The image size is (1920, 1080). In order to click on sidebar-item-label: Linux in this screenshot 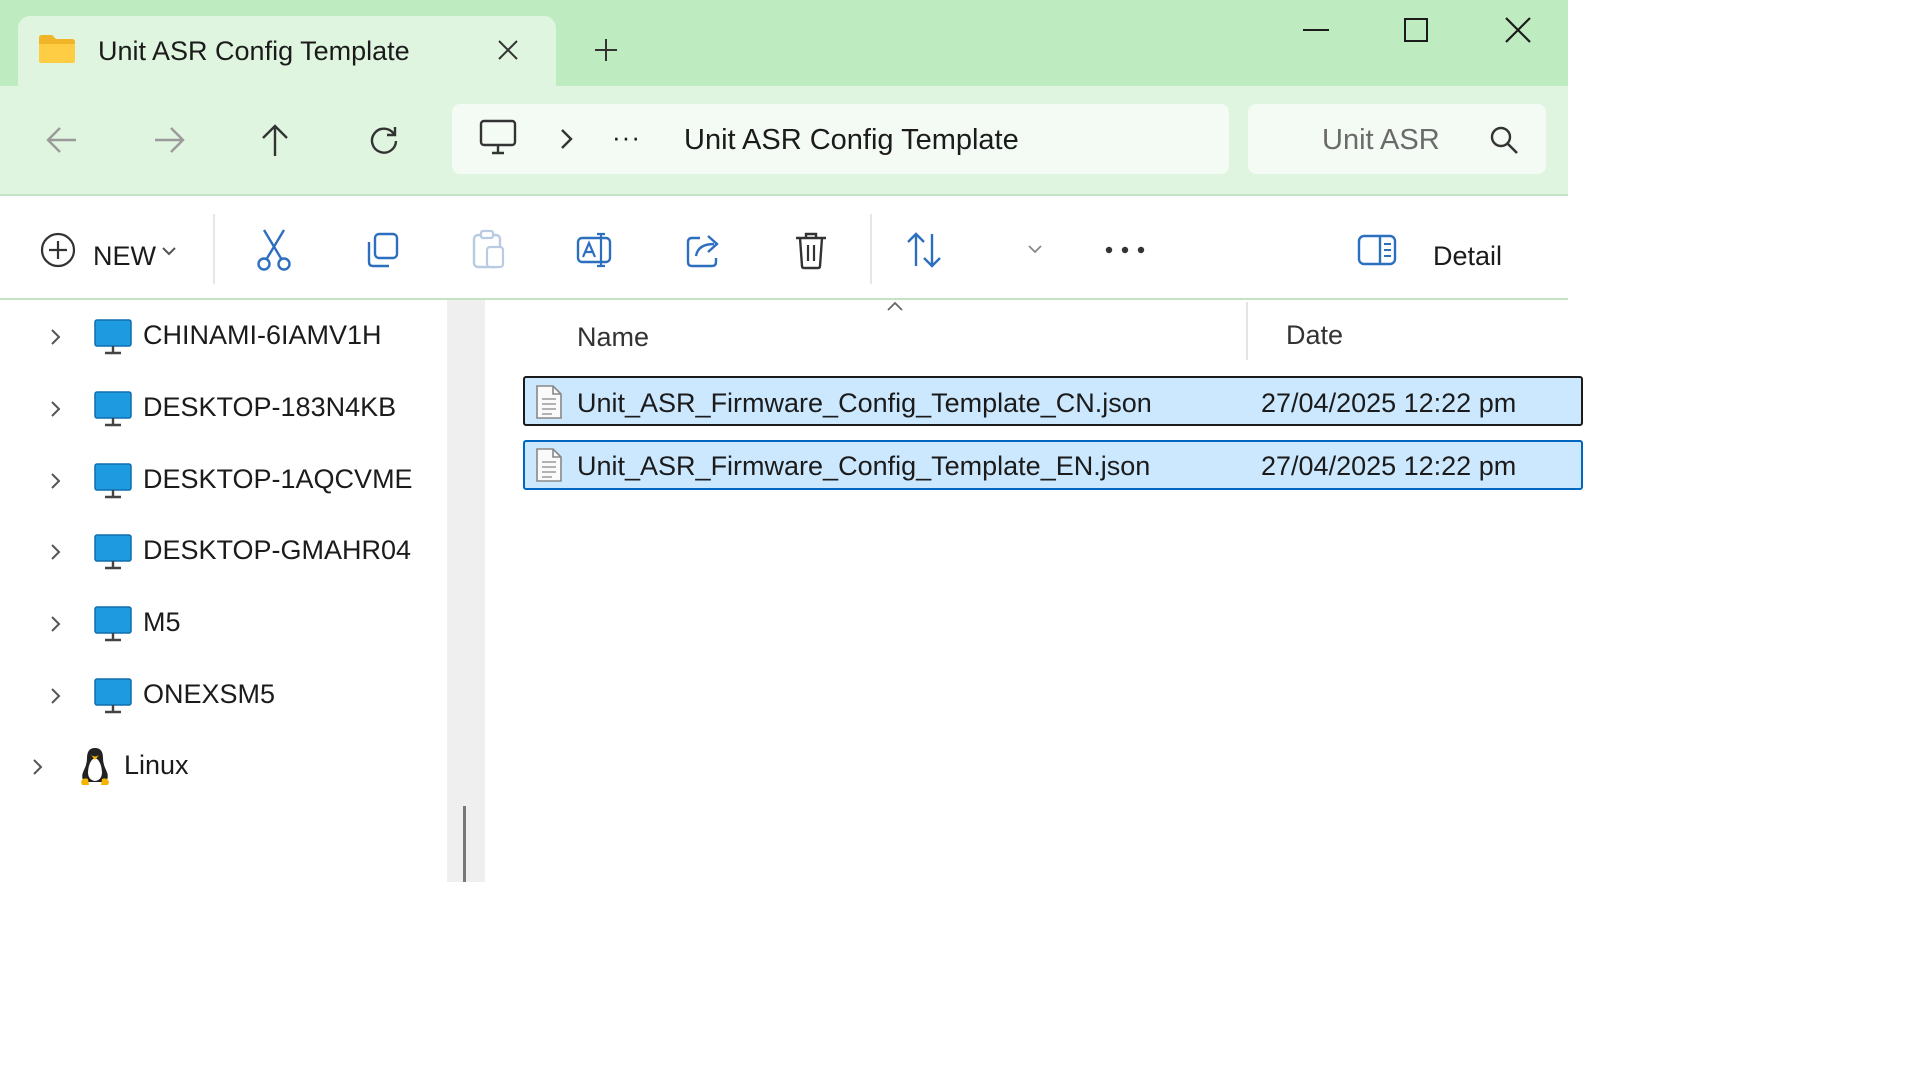, I will do `click(156, 765)`.